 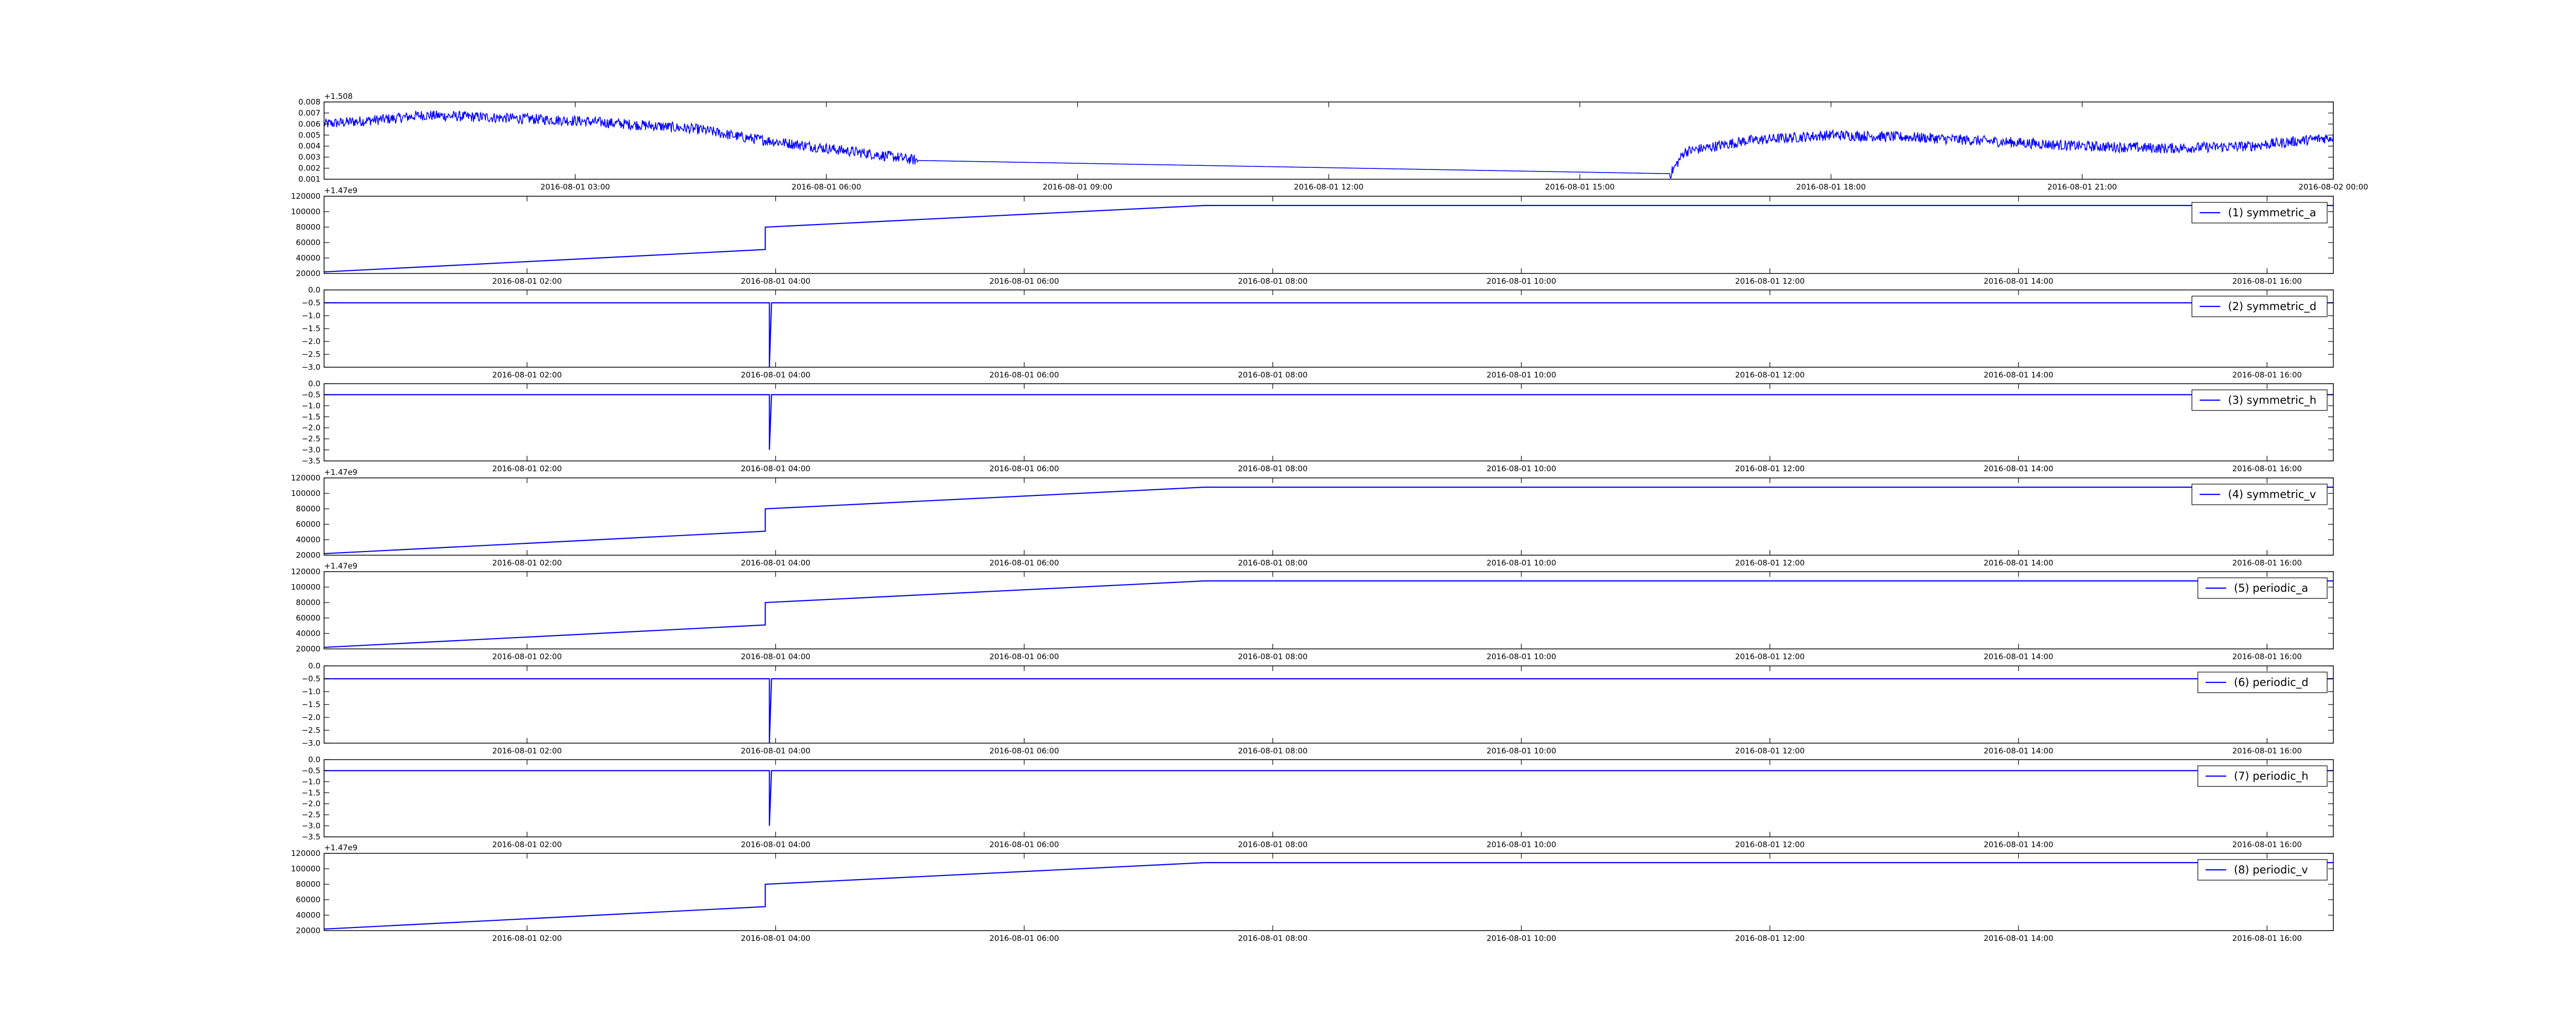 What do you see at coordinates (1831, 187) in the screenshot?
I see `xtick-label-0-5: 2016-08-01 18:00` at bounding box center [1831, 187].